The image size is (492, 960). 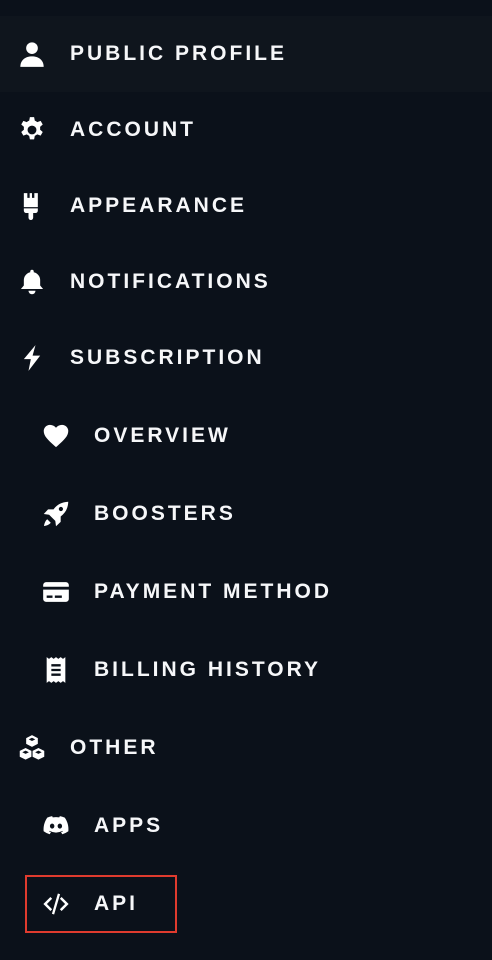 I want to click on sidebar-item-label: ACCOUNT, so click(x=133, y=129).